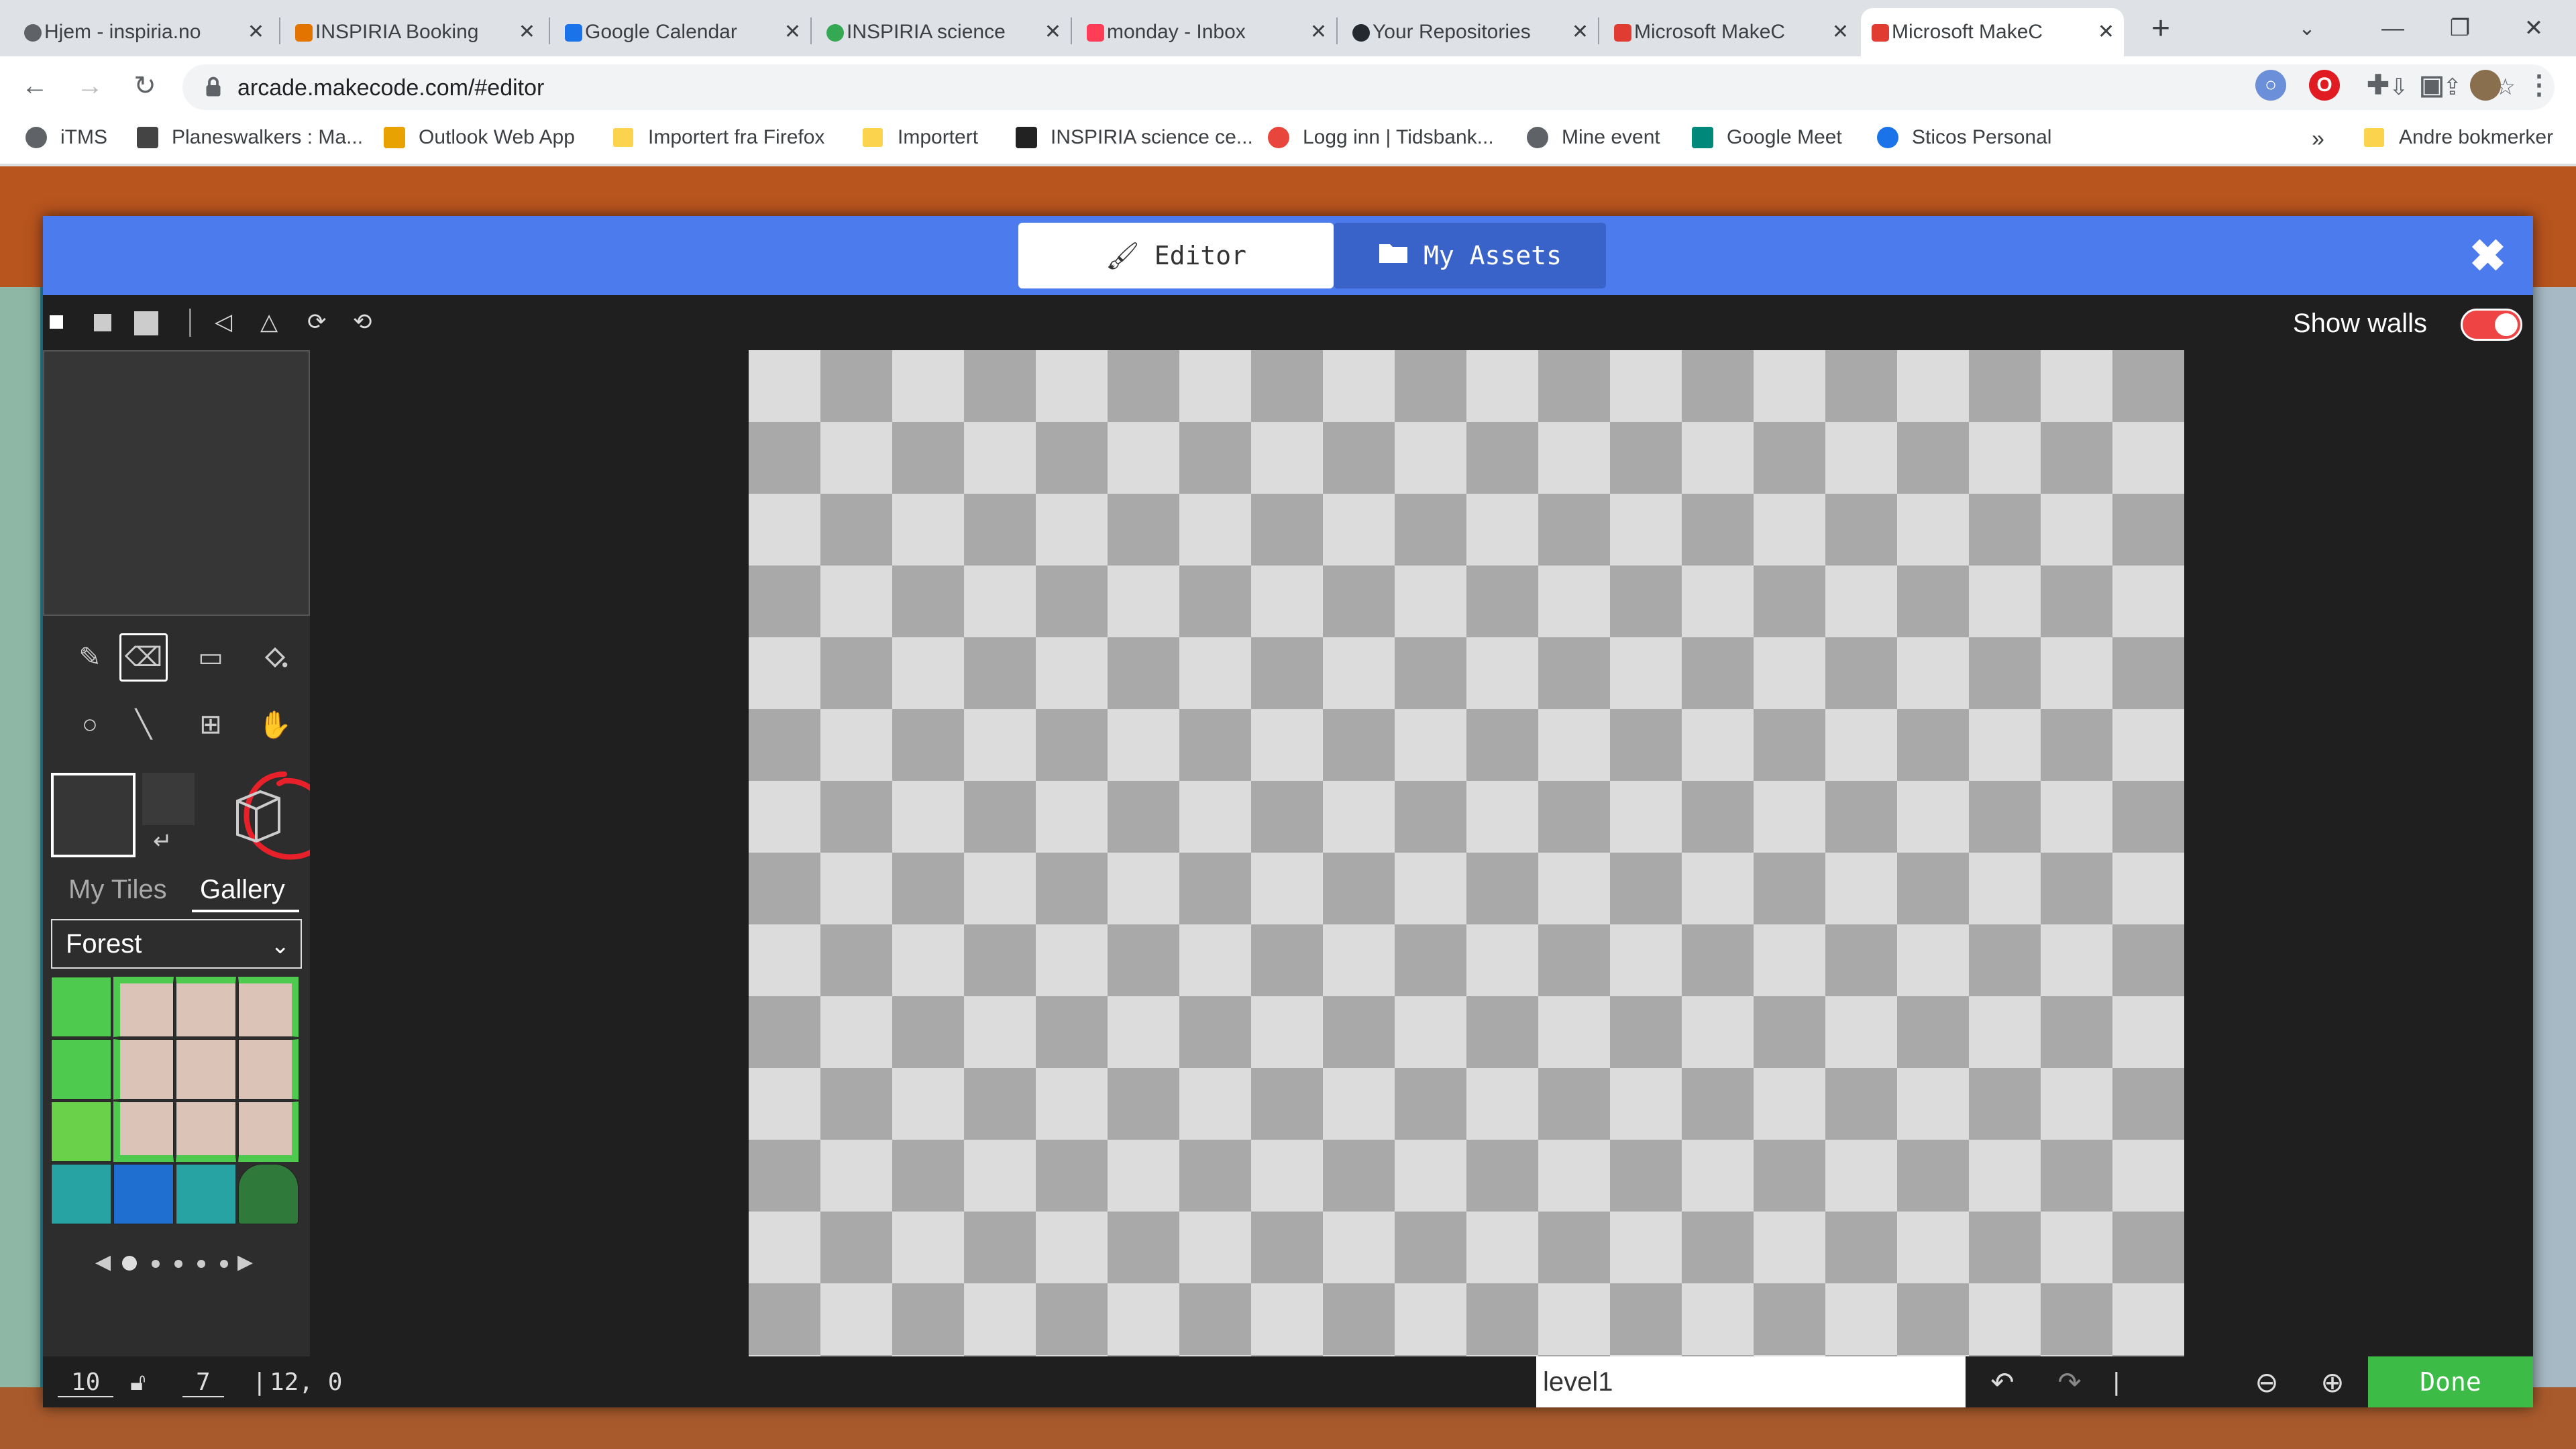 The image size is (2576, 1449). Describe the element at coordinates (146, 323) in the screenshot. I see `brush-size-large-icon` at that location.